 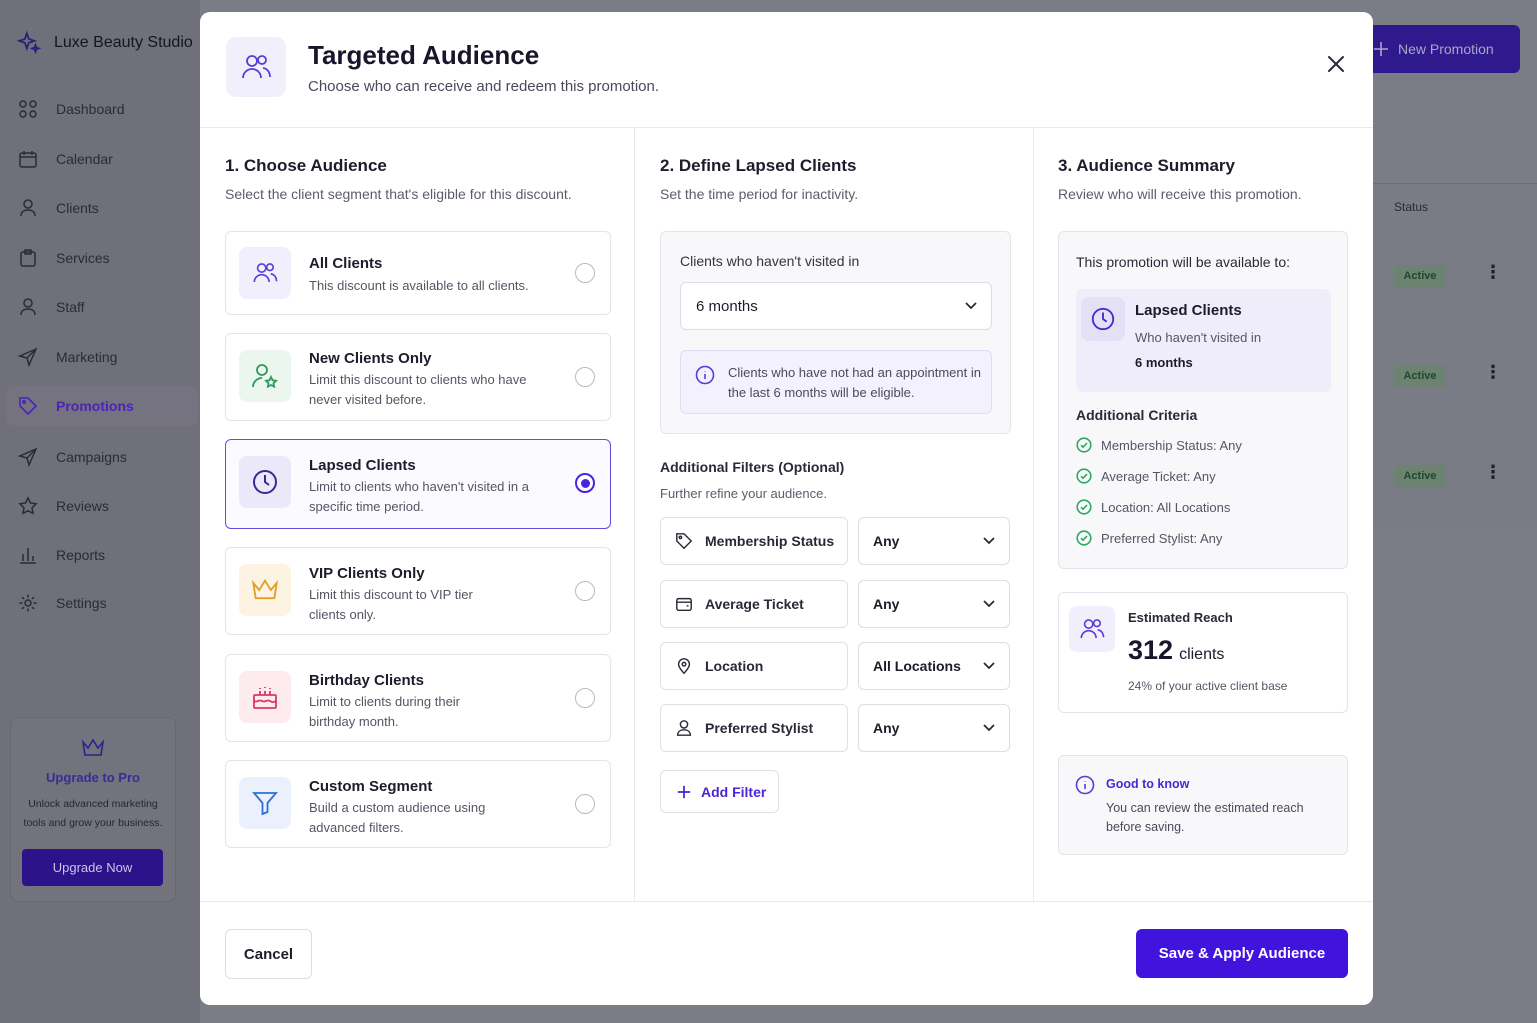 What do you see at coordinates (367, 680) in the screenshot?
I see `option-title: Birthday Clients` at bounding box center [367, 680].